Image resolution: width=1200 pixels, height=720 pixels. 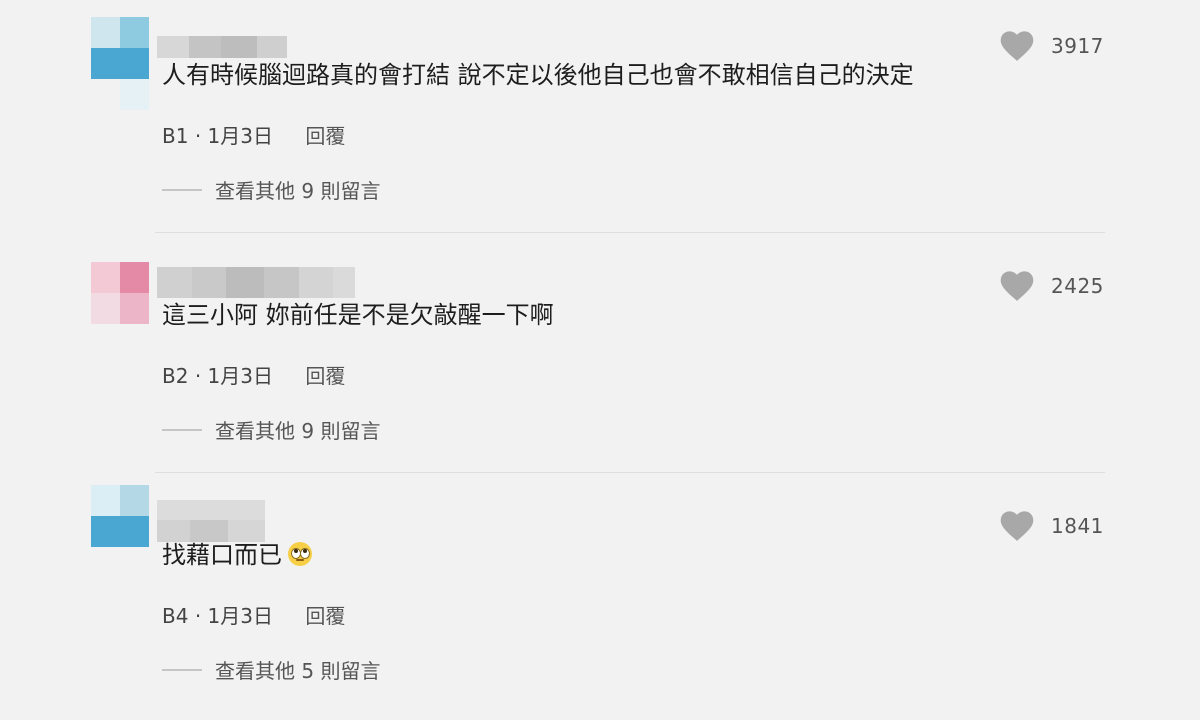 What do you see at coordinates (175, 616) in the screenshot?
I see `floor-number: B4` at bounding box center [175, 616].